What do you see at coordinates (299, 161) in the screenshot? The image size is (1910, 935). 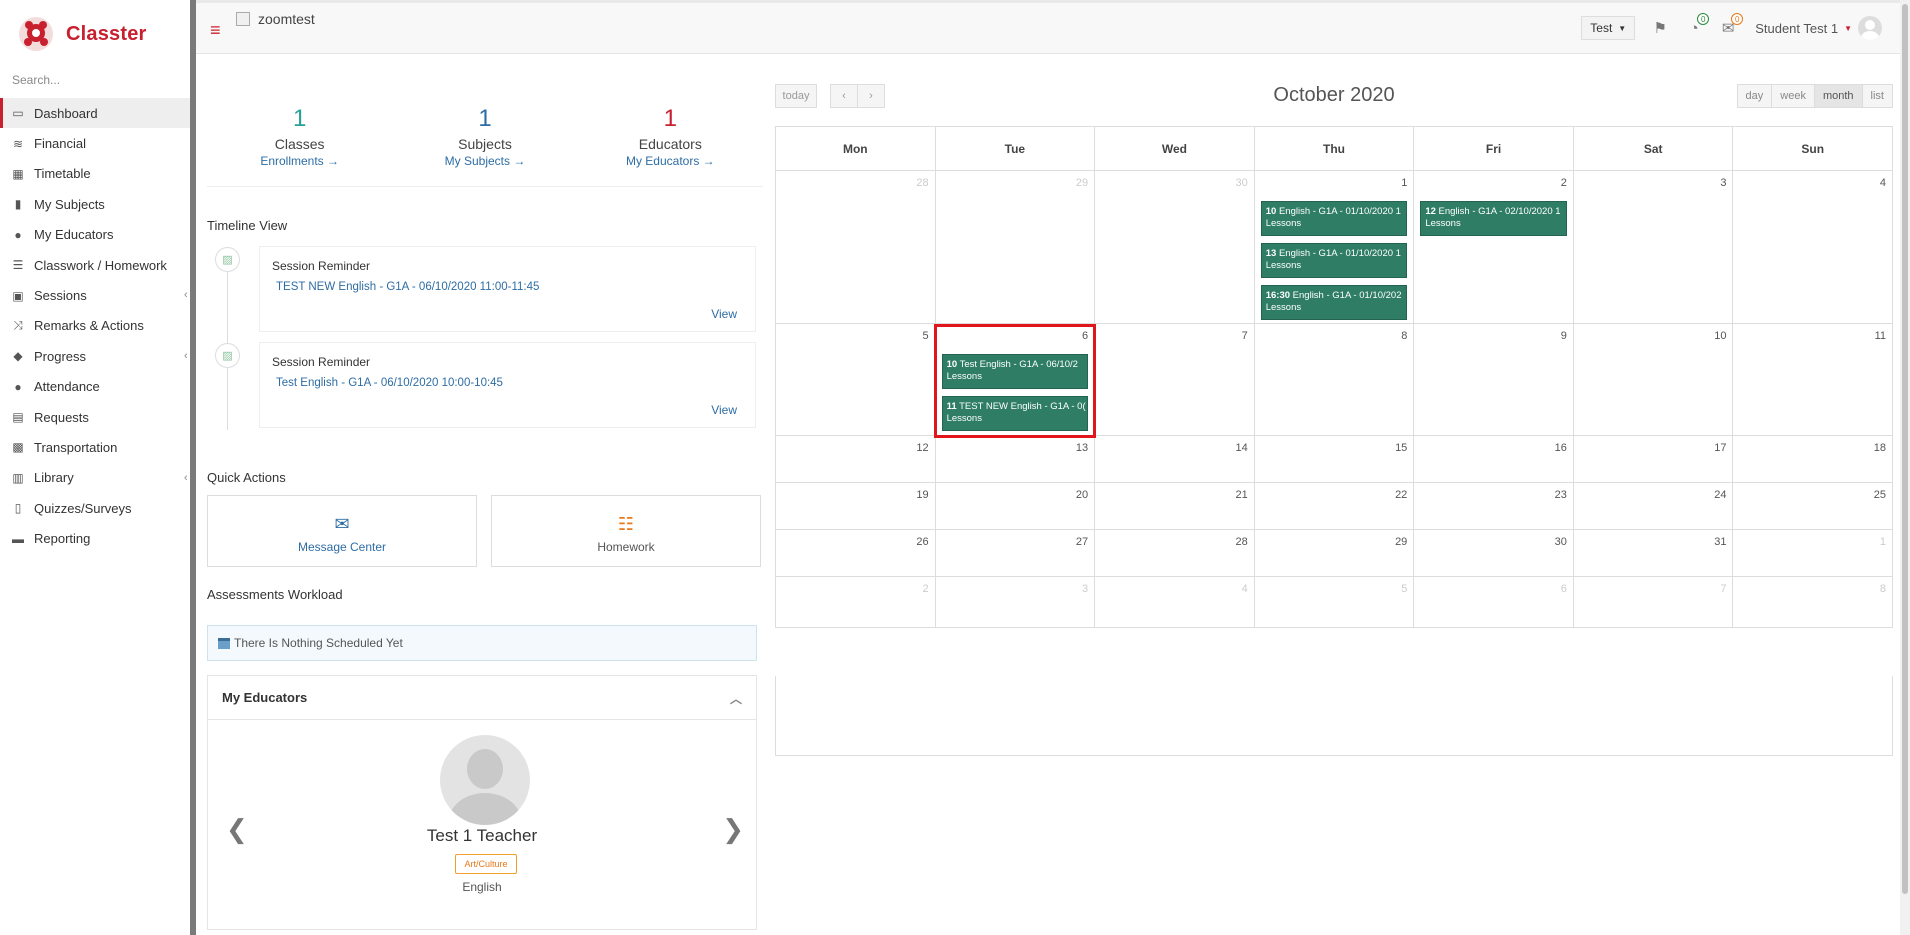 I see `enrollments-link: Enrollments →` at bounding box center [299, 161].